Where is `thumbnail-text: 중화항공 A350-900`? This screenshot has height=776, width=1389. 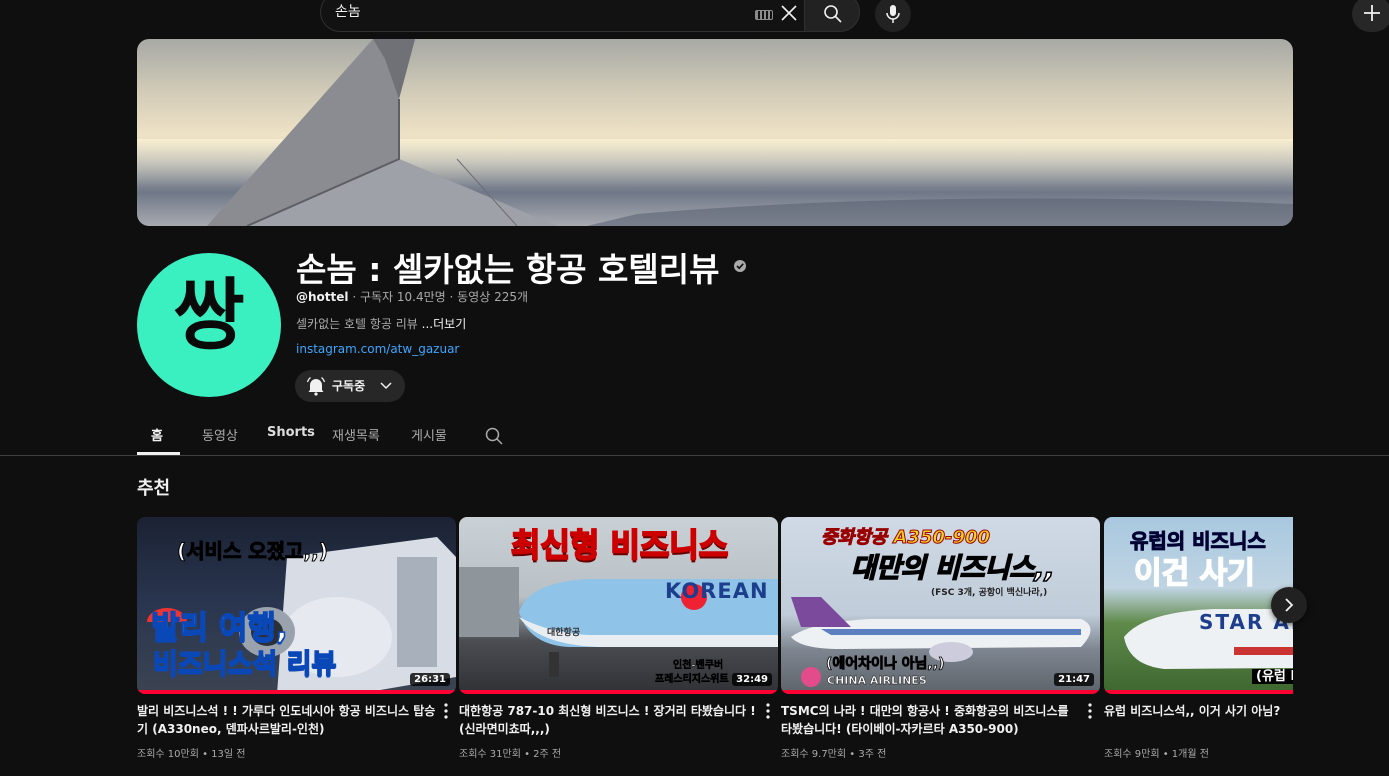 thumbnail-text: 중화항공 A350-900 is located at coordinates (905, 537).